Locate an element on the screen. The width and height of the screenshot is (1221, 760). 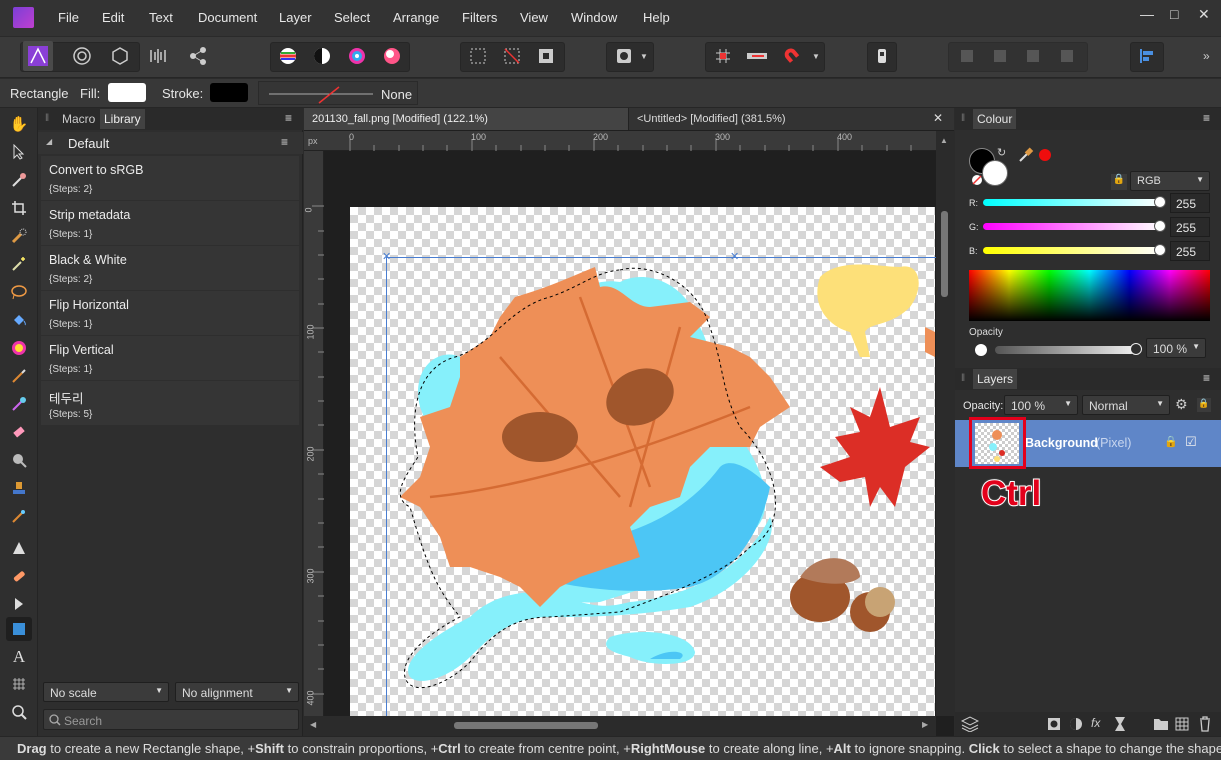
green-value-field: 255 is located at coordinates (1190, 227).